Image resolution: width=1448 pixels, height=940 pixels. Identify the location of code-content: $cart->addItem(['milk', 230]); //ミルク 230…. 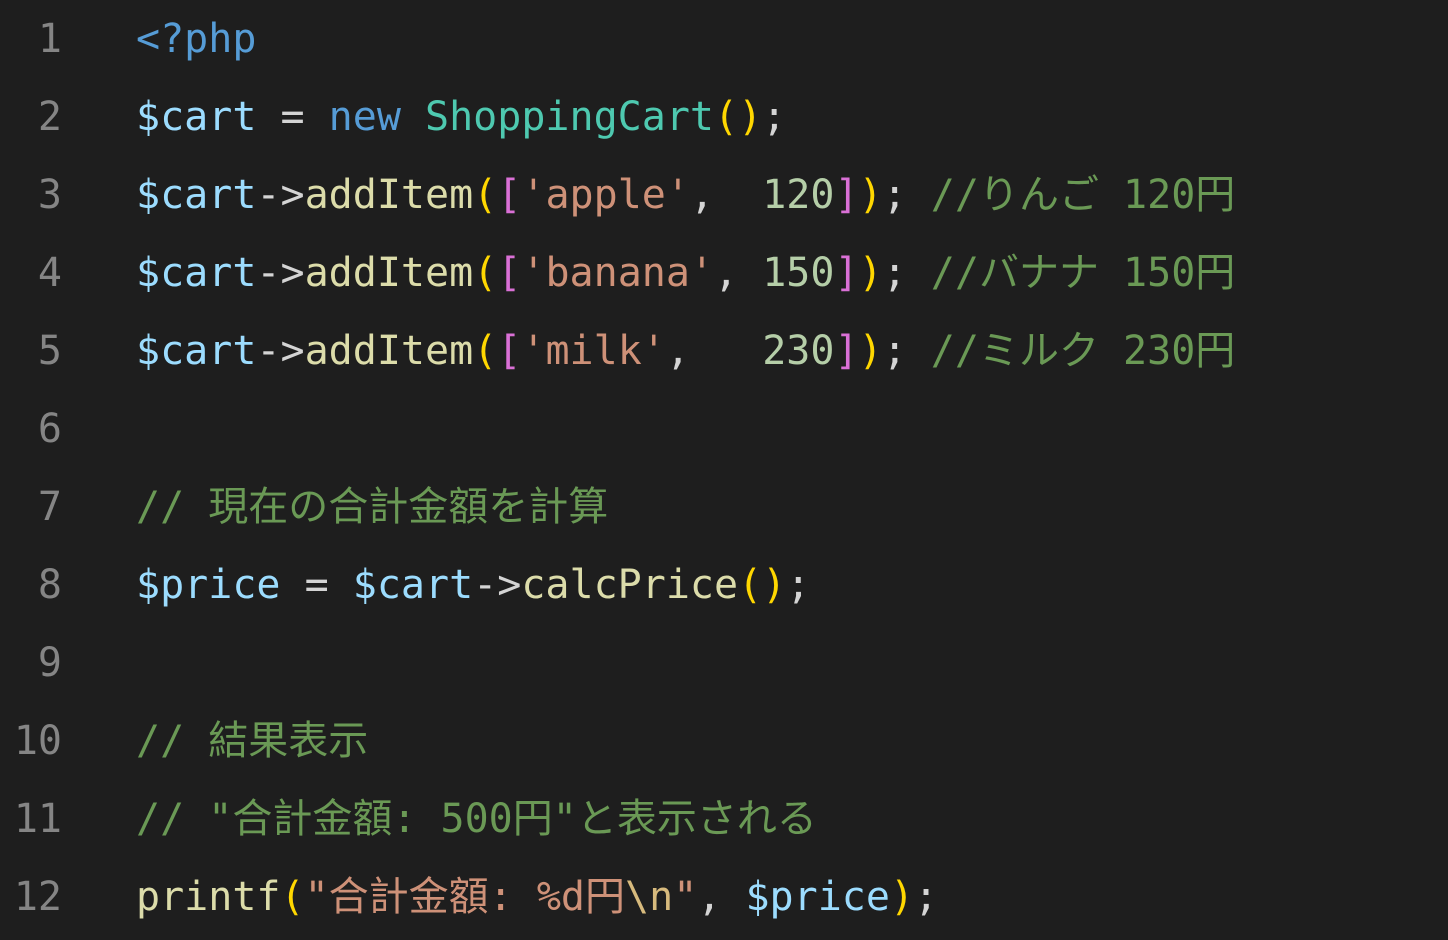
(685, 351).